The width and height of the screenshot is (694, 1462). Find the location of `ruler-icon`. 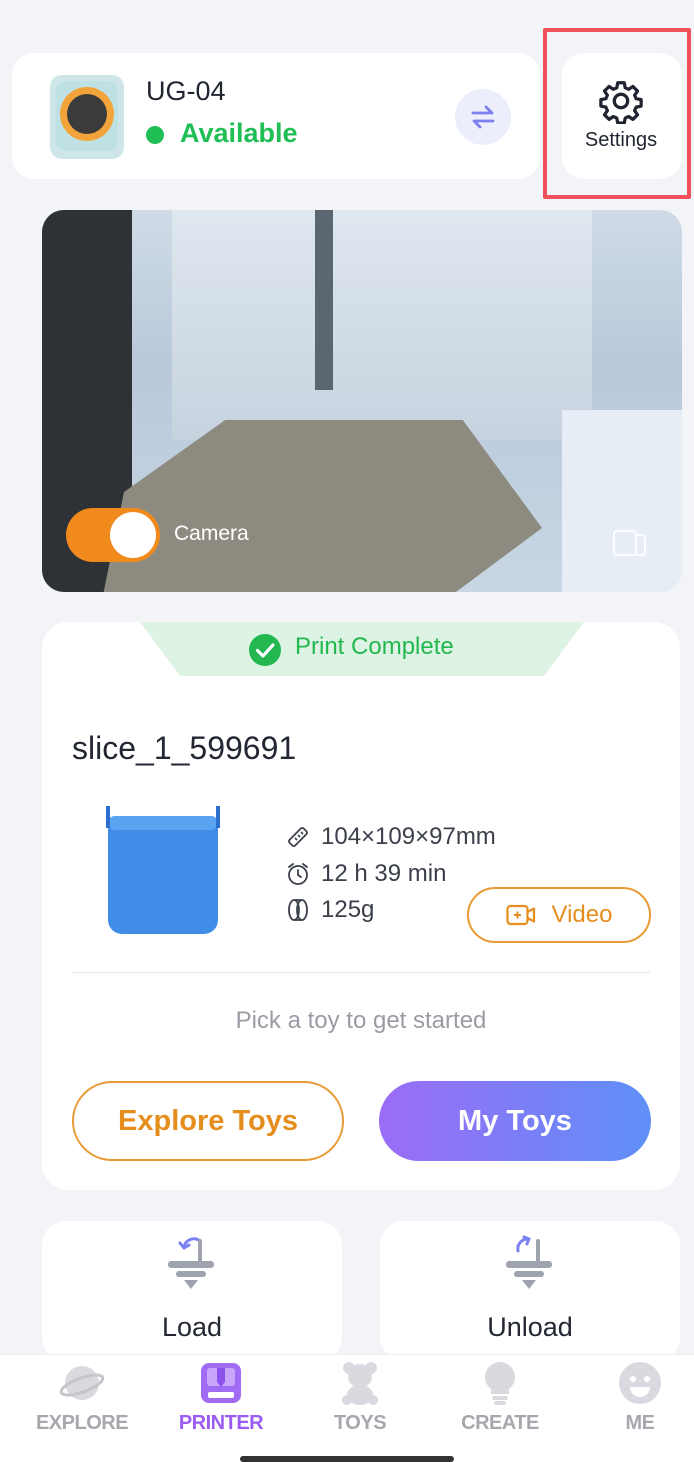

ruler-icon is located at coordinates (298, 837).